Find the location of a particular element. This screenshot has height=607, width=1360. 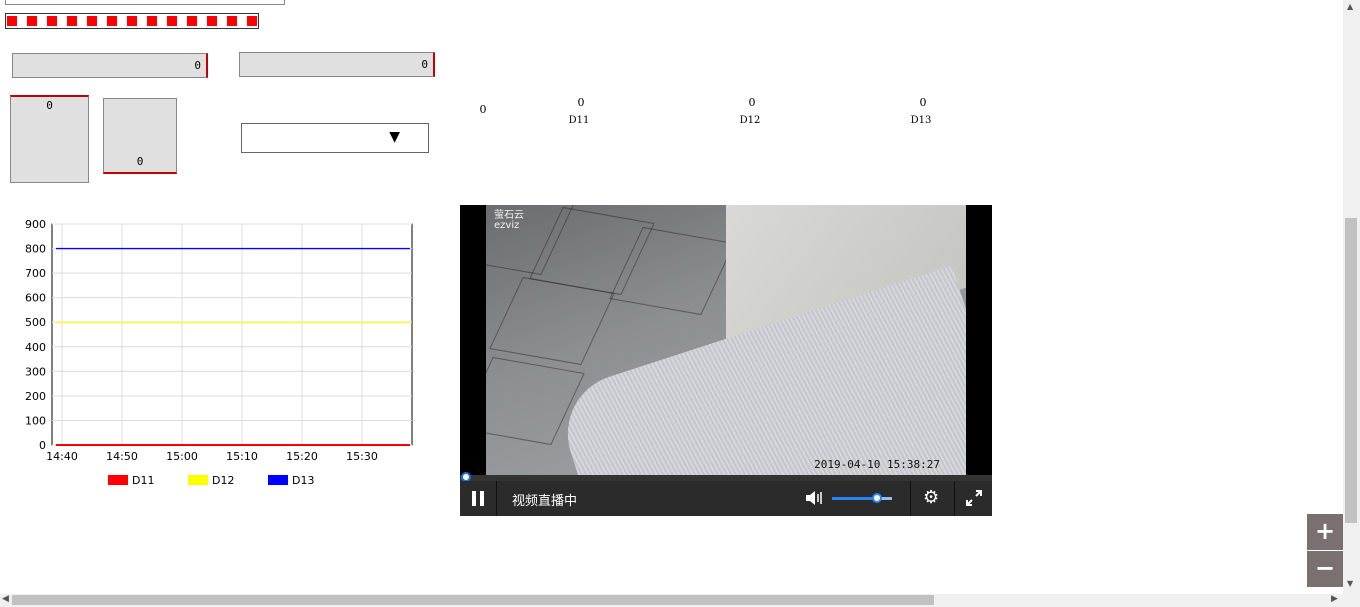

x-tick-label: 15:00 is located at coordinates (182, 456).